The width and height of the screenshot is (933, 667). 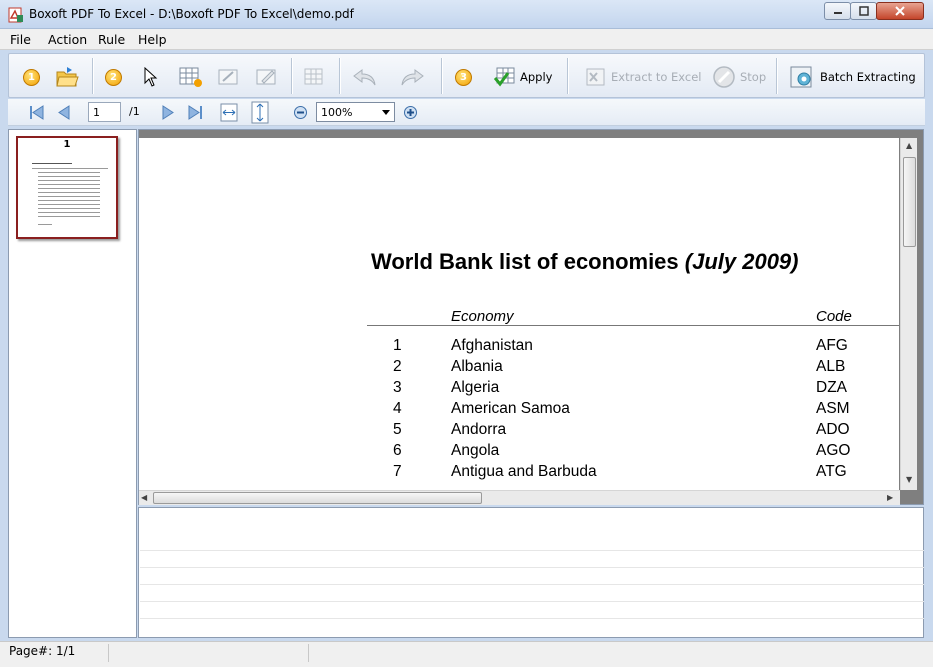 I want to click on edit-region-button, so click(x=229, y=77).